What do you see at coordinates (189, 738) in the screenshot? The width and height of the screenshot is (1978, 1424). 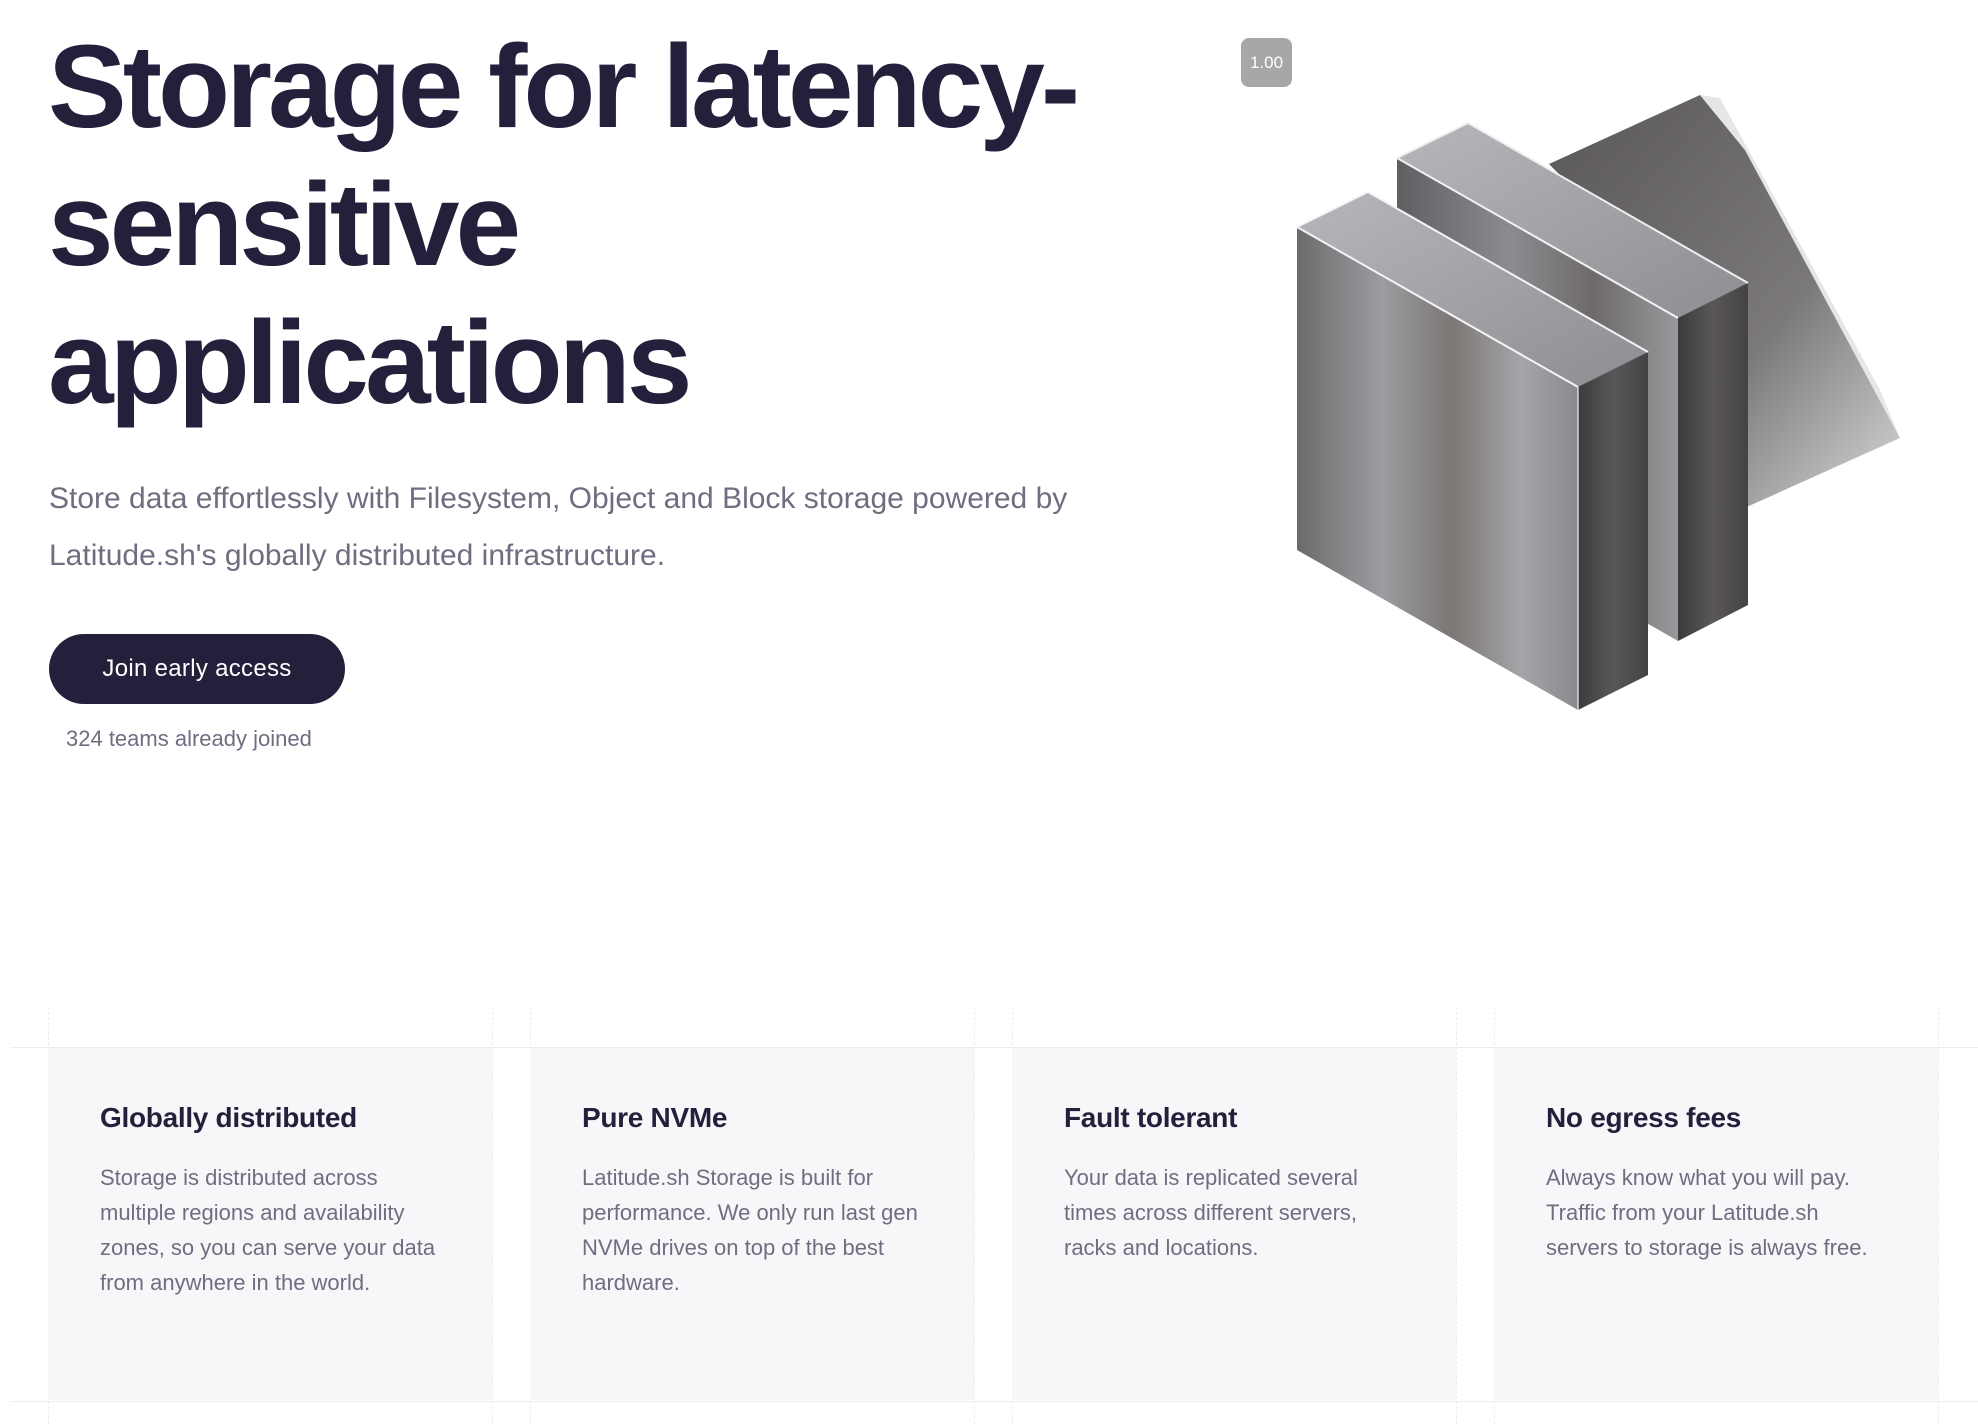 I see `social-proof-text: 324 teams already joined` at bounding box center [189, 738].